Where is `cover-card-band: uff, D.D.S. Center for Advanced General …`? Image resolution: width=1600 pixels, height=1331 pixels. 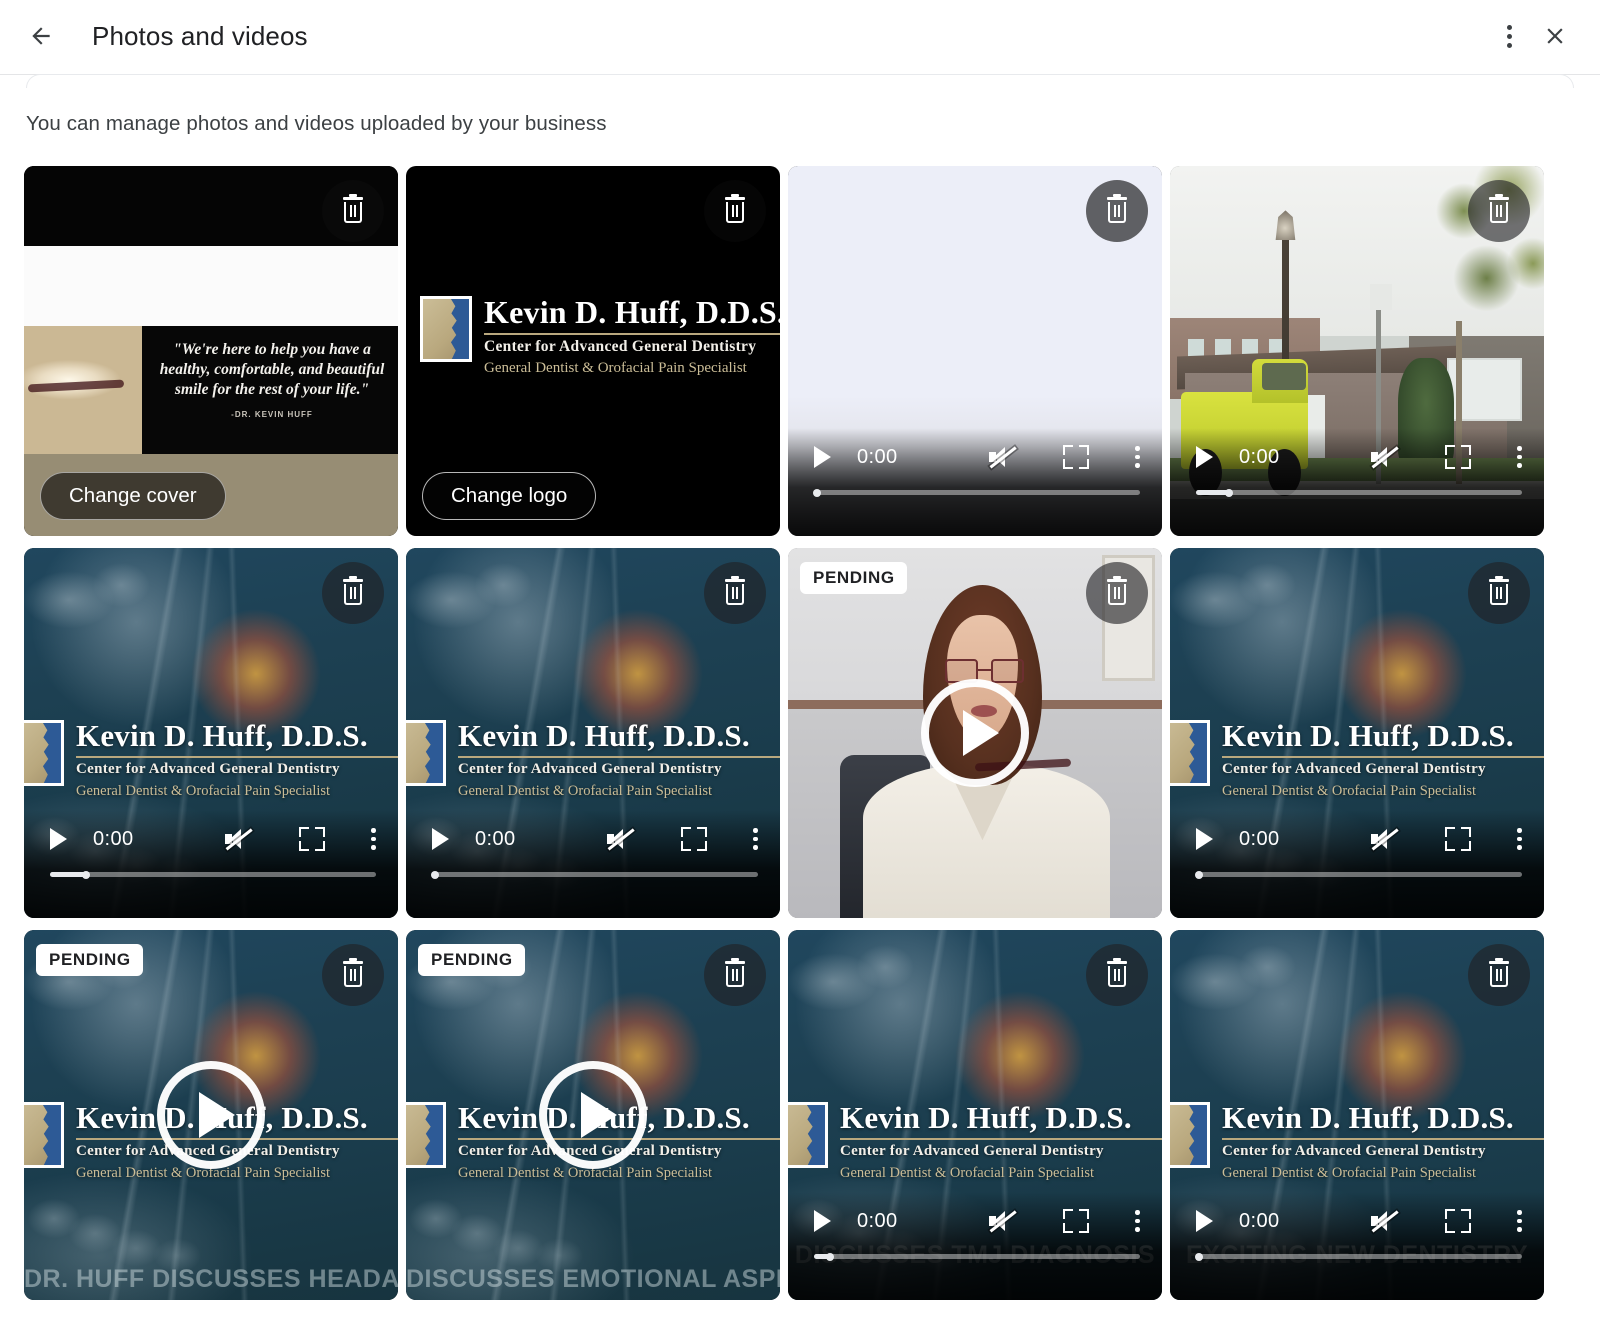
cover-card-band: uff, D.D.S. Center for Advanced General … is located at coordinates (211, 317).